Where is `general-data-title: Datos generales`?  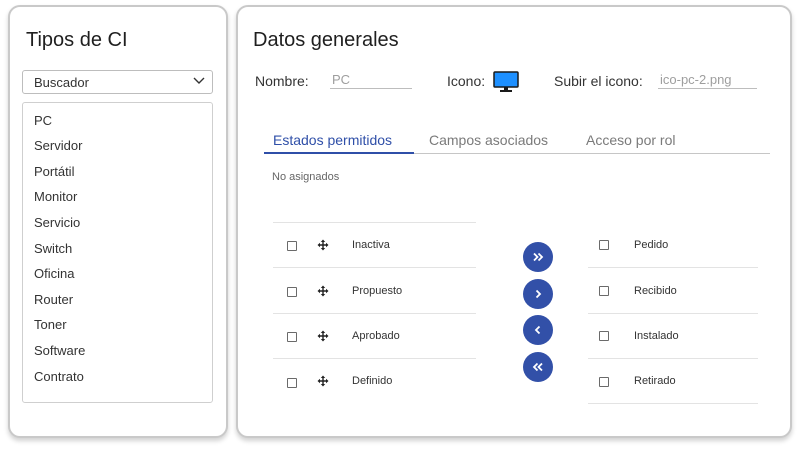
general-data-title: Datos generales is located at coordinates (326, 40).